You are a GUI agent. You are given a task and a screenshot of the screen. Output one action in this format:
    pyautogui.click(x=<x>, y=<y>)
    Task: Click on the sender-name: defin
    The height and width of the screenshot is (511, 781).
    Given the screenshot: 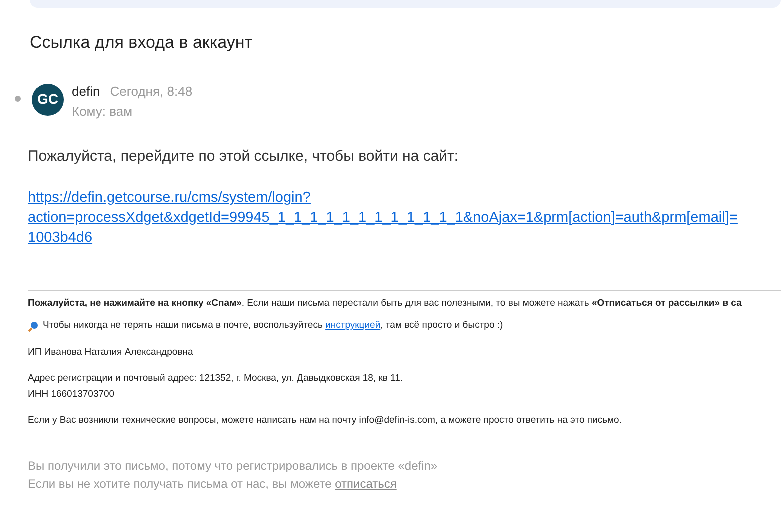 What is the action you would take?
    pyautogui.click(x=86, y=91)
    